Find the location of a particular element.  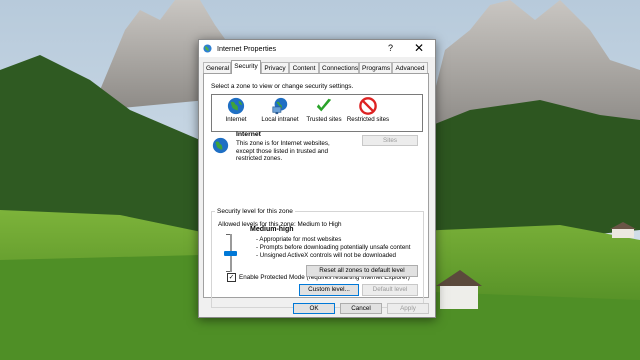

checkmark-icon is located at coordinates (324, 105).